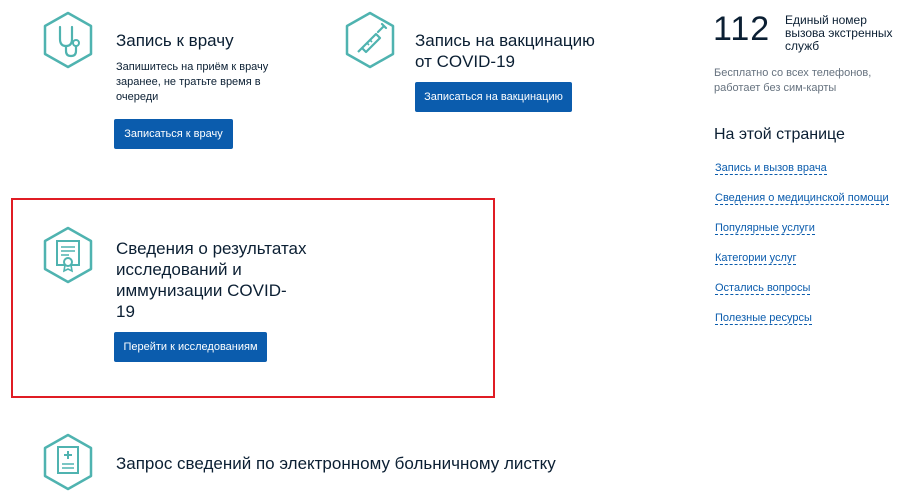 The width and height of the screenshot is (915, 492). What do you see at coordinates (370, 40) in the screenshot?
I see `syringe-icon` at bounding box center [370, 40].